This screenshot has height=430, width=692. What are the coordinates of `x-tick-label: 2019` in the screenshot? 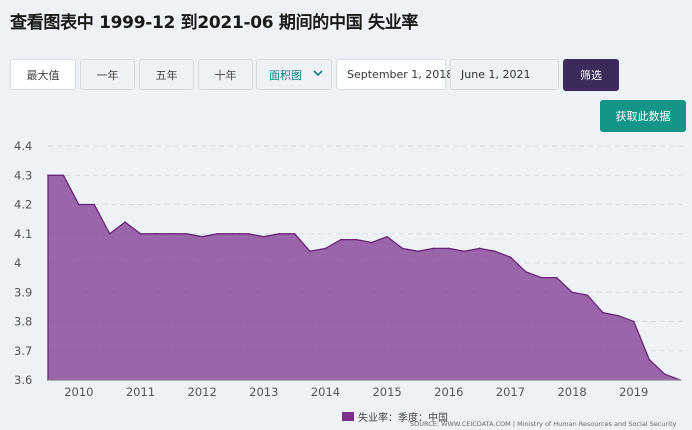 It's located at (633, 392).